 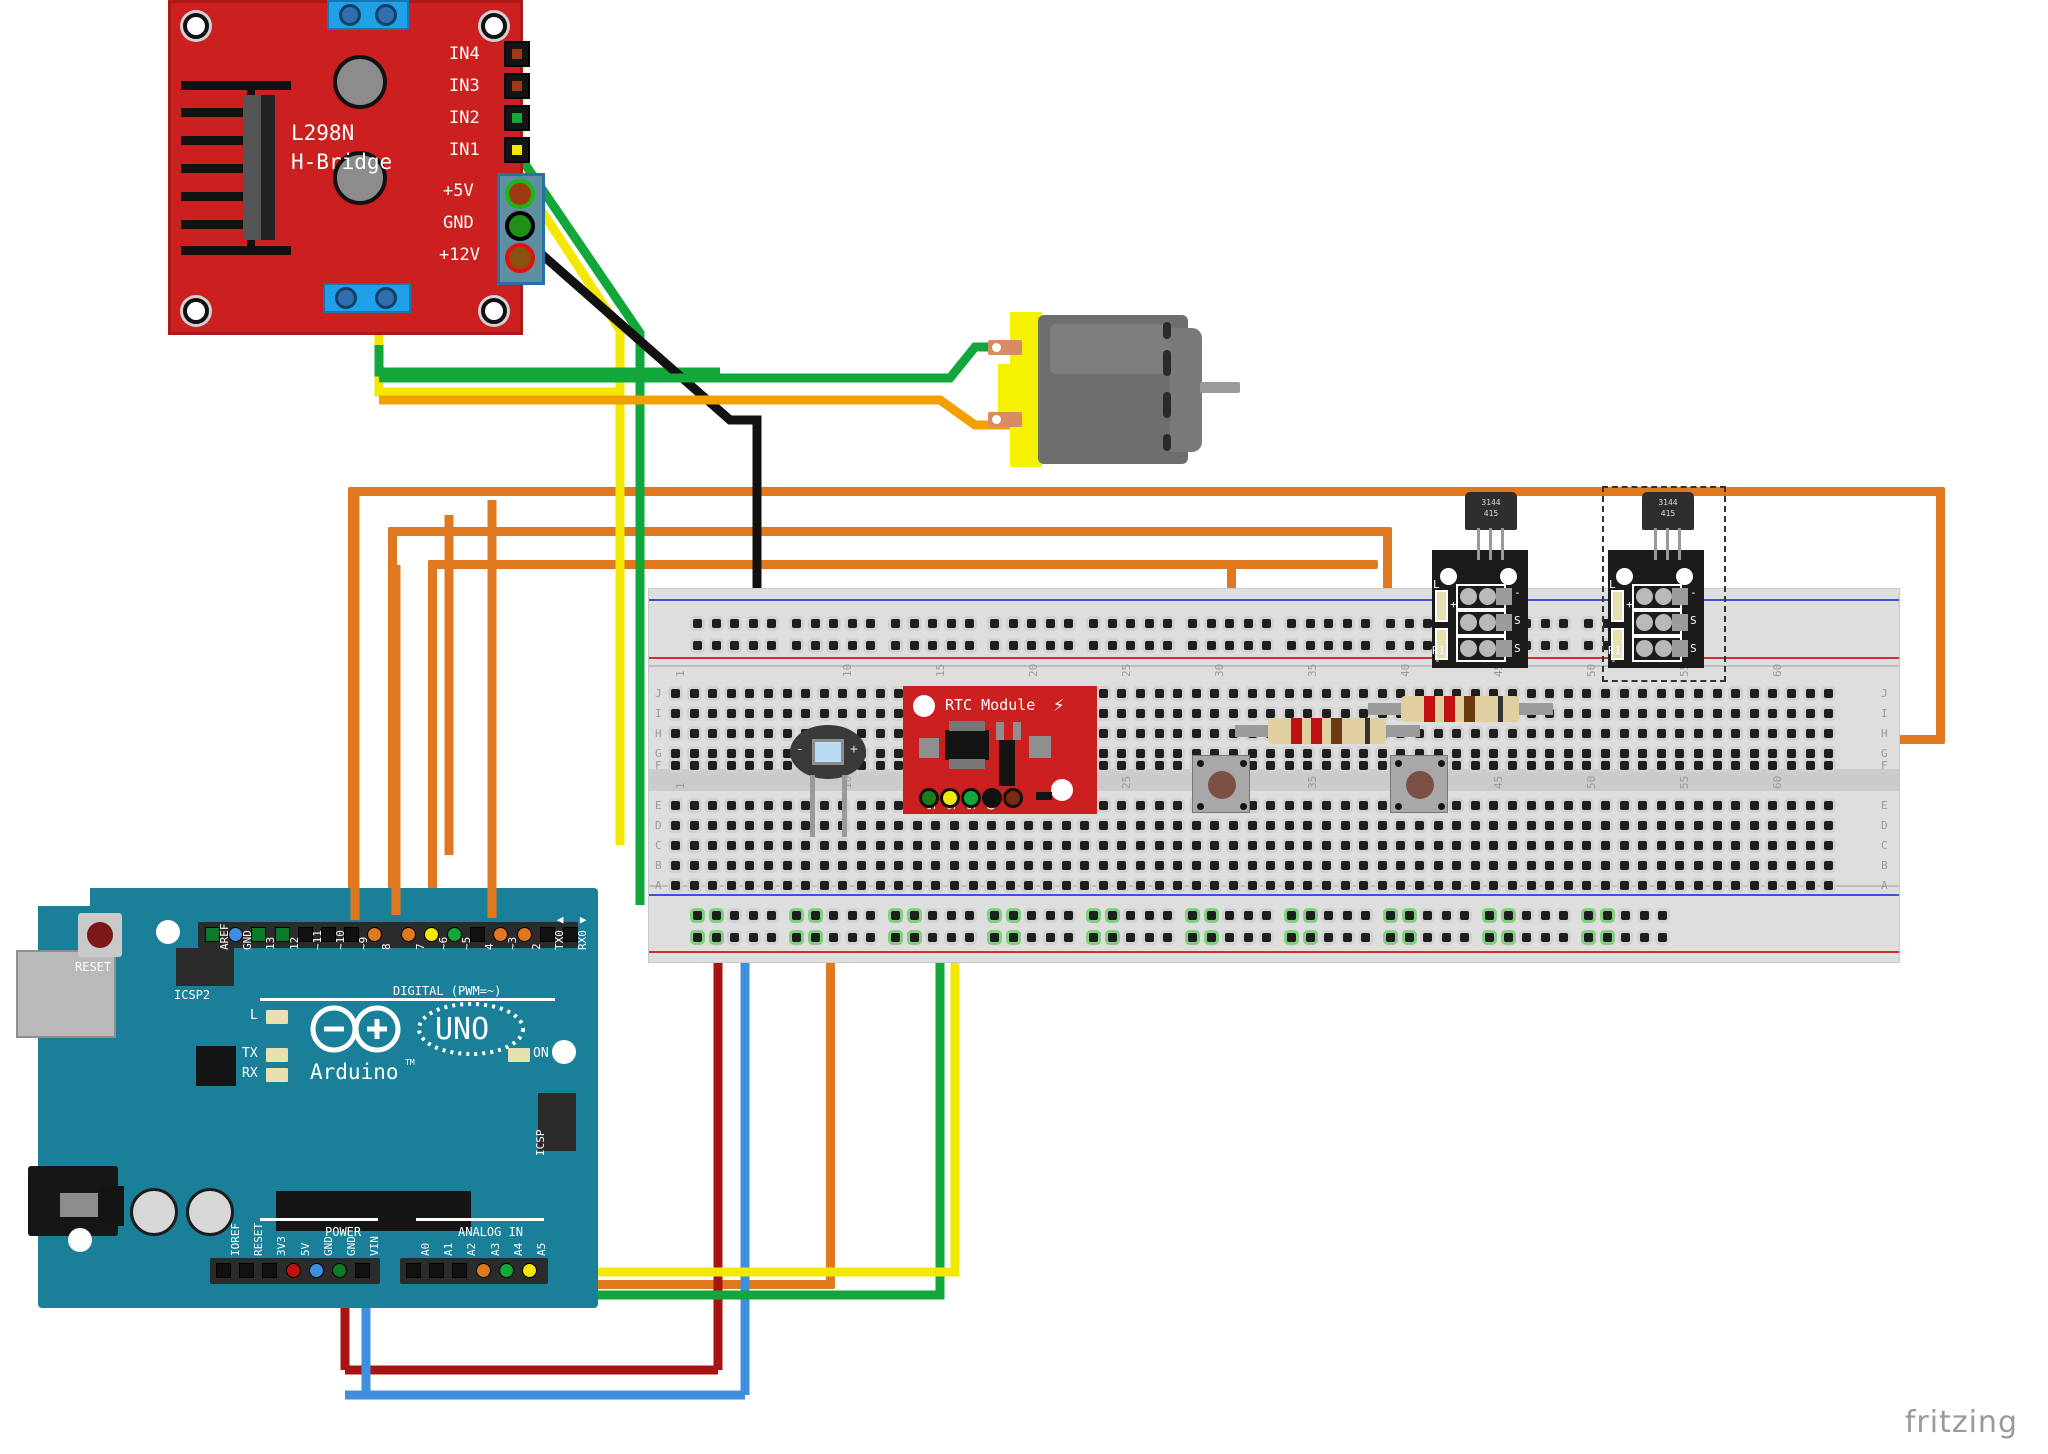 I want to click on rtc-pin-sqw, so click(x=971, y=798).